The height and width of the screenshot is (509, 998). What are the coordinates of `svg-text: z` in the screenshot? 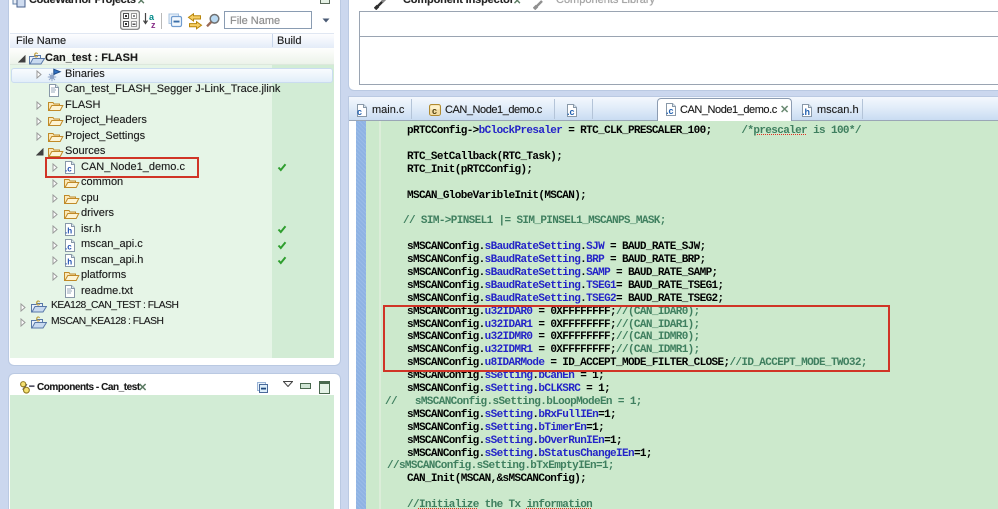 It's located at (153, 24).